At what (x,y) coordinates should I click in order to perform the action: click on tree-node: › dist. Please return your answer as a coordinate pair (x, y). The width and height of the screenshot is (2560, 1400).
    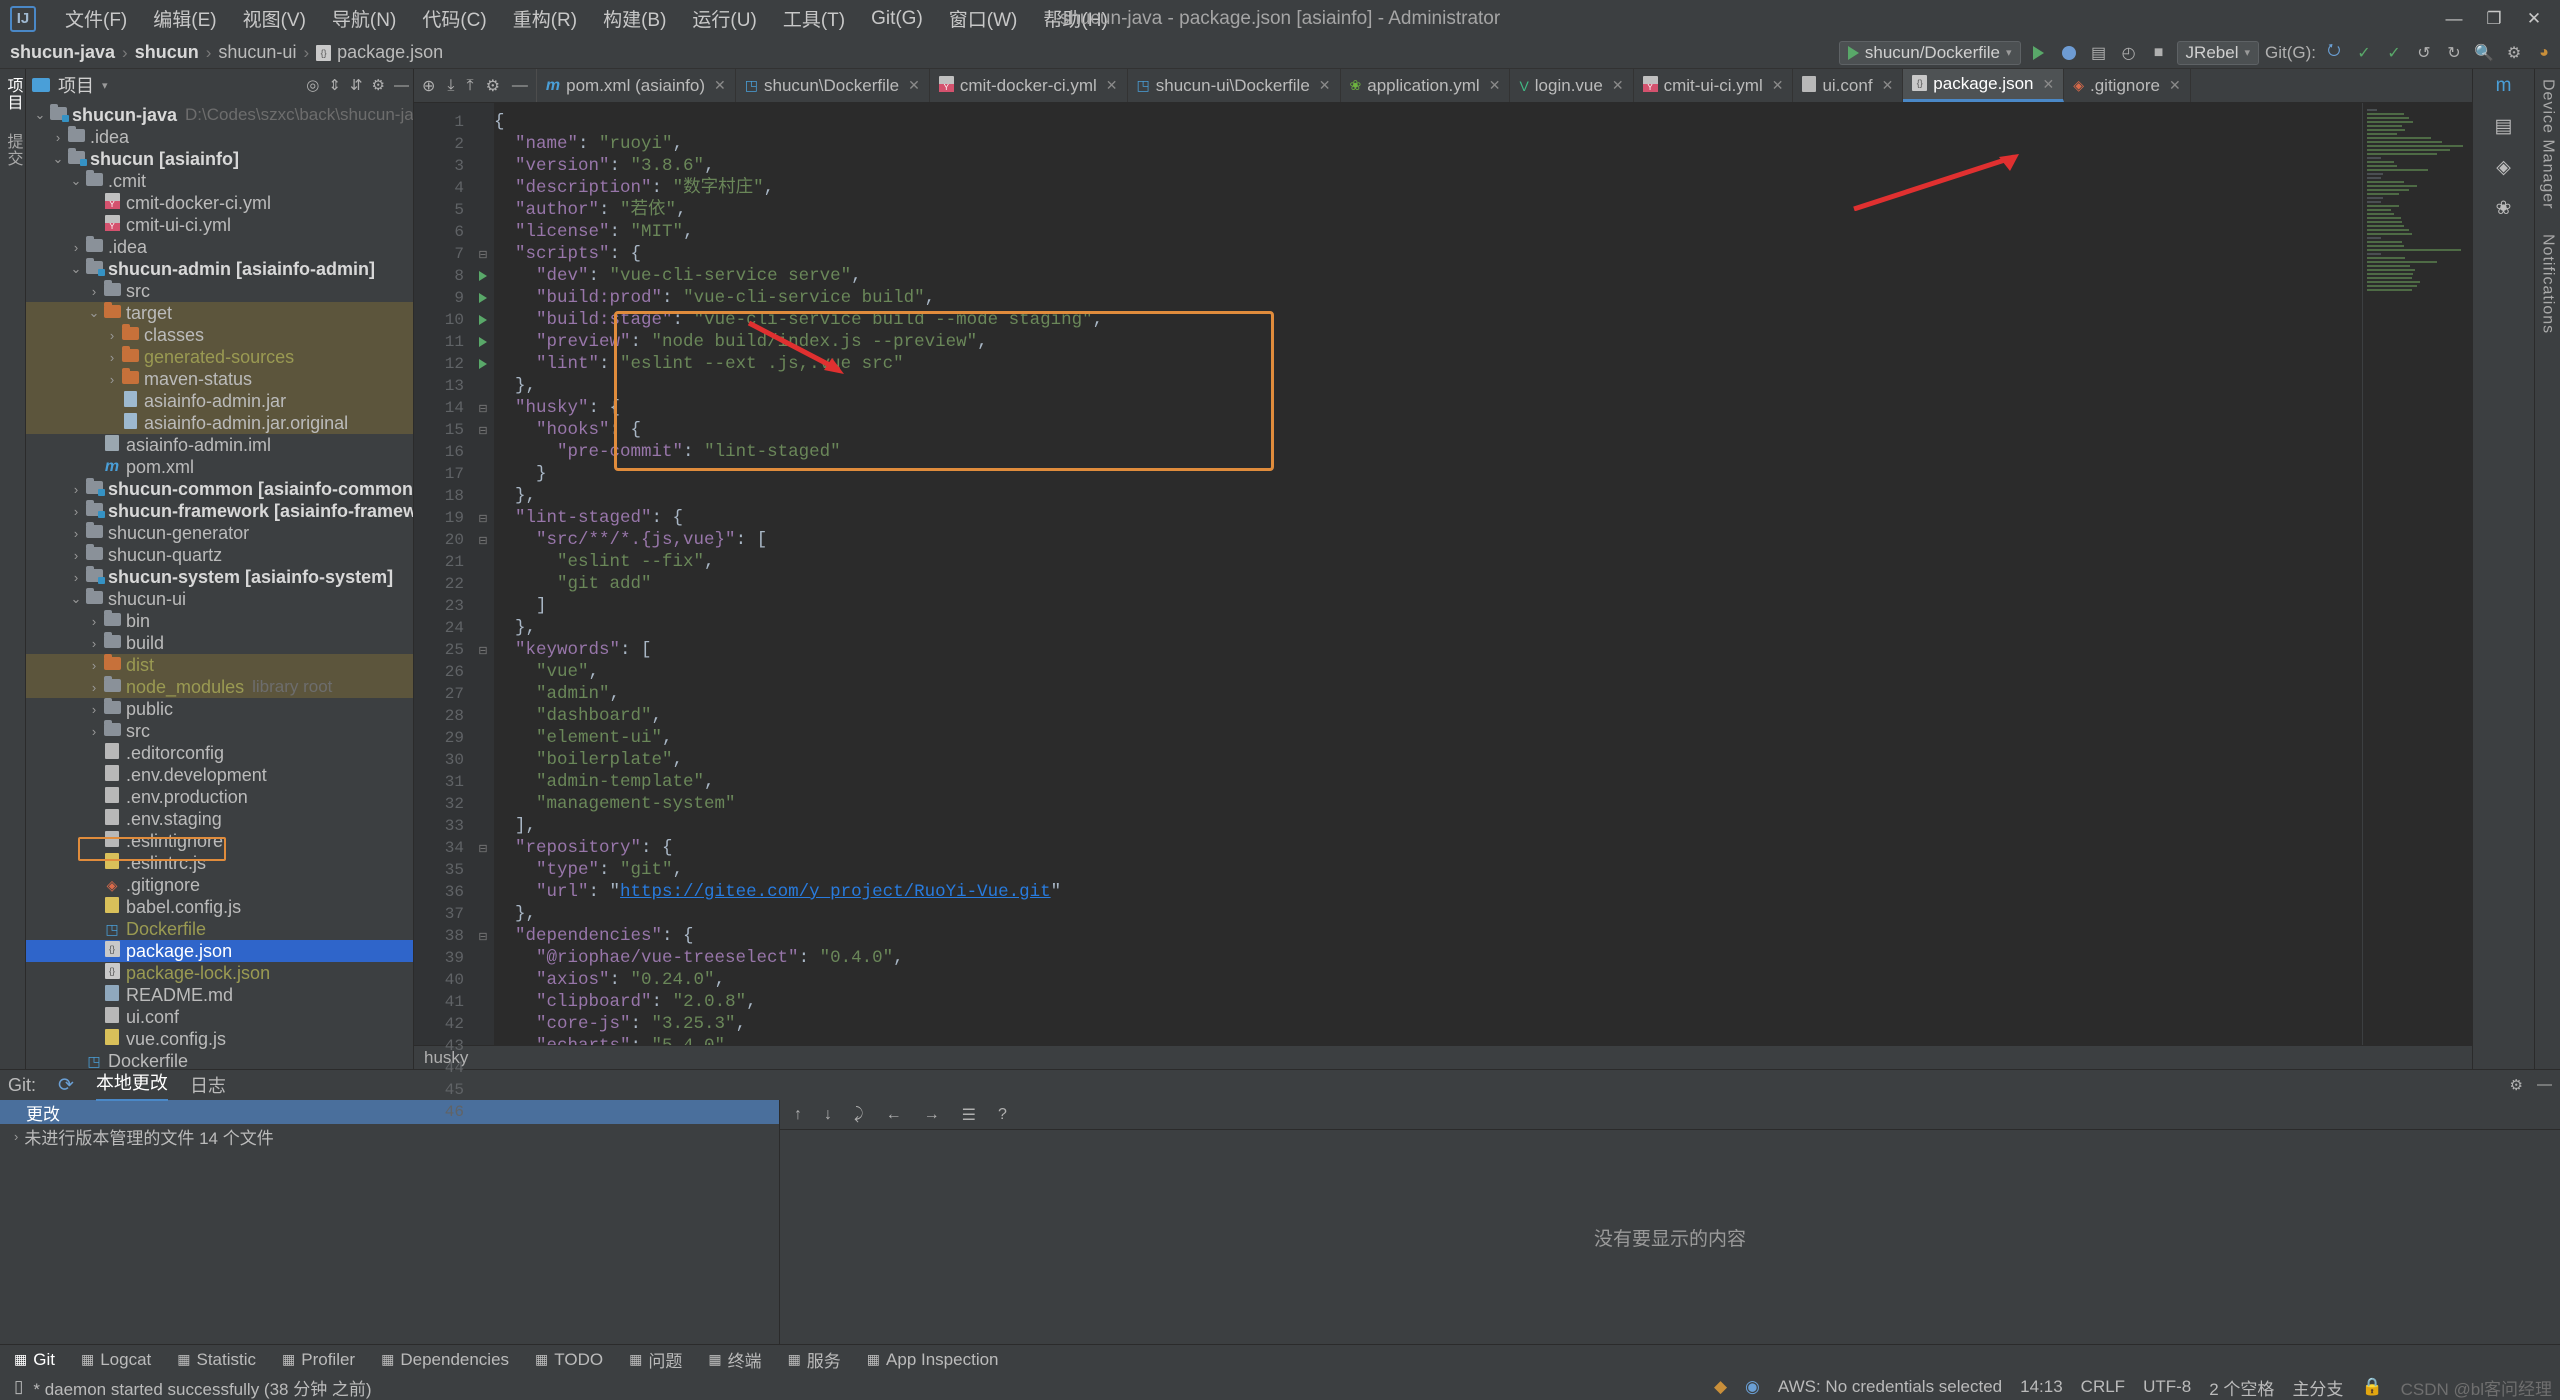
    Looking at the image, I should click on (219, 664).